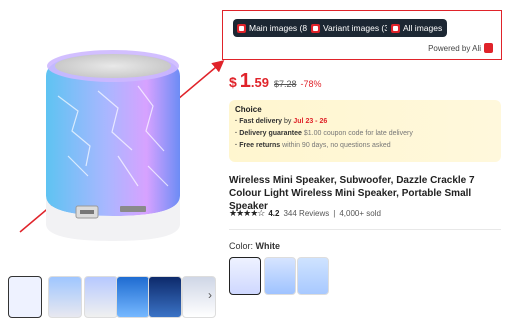  I want to click on rating-row: ★★★★☆ 4.2 344 Reviews | 4,000+ sold, so click(305, 213).